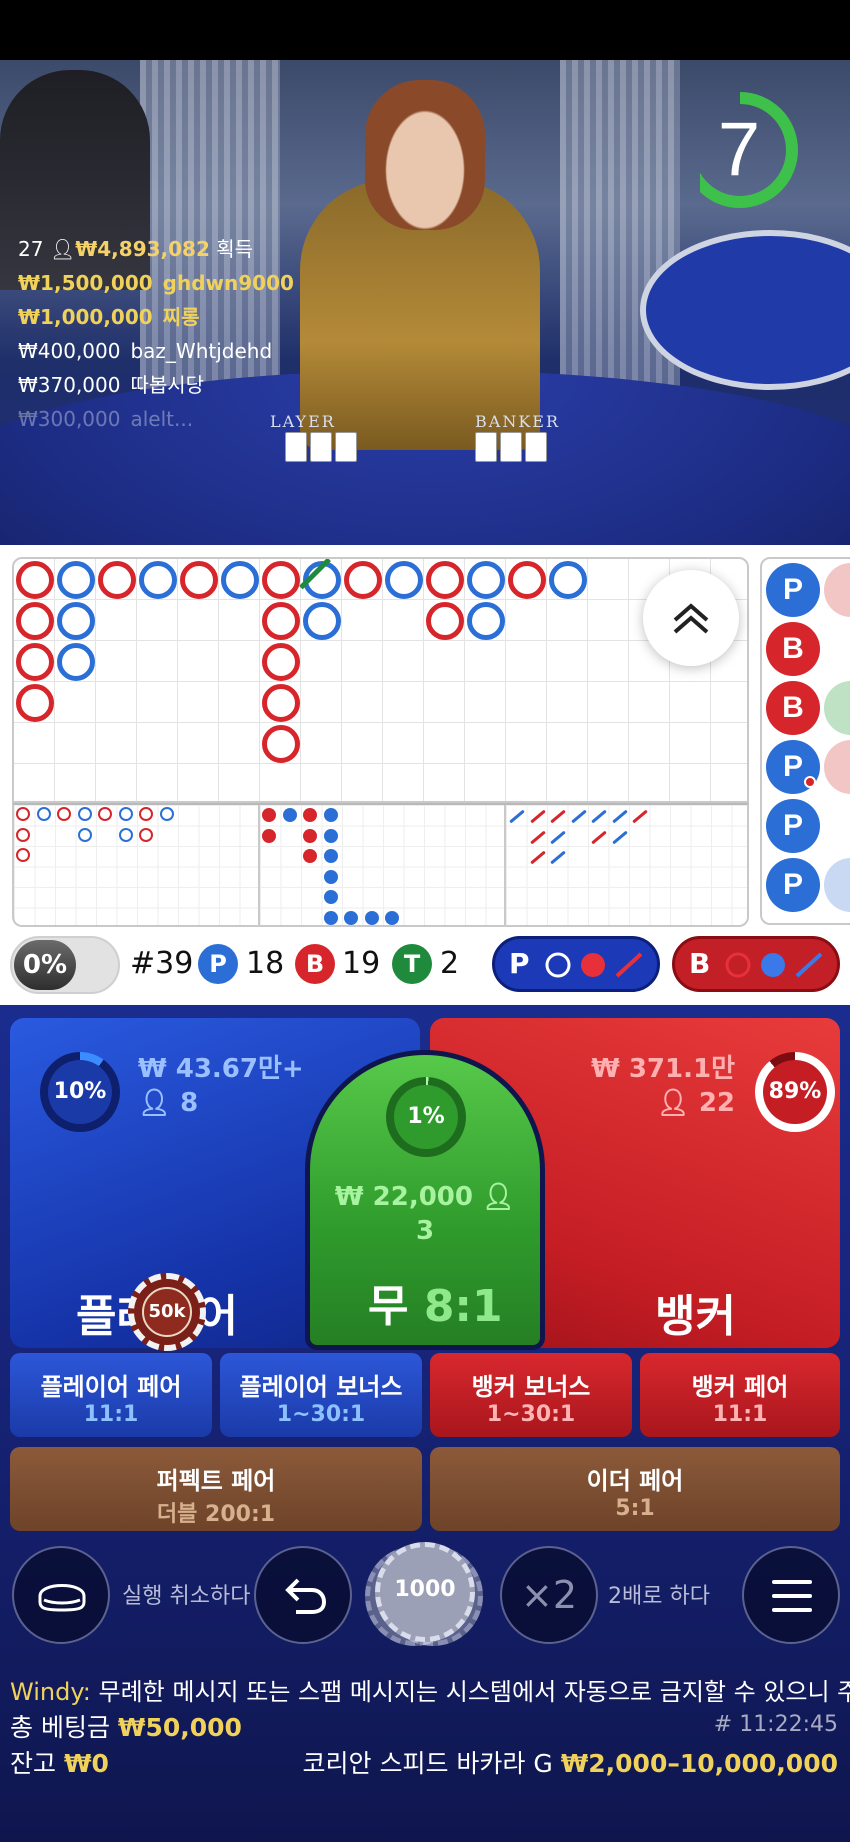  Describe the element at coordinates (594, 965) in the screenshot. I see `predict-icons` at that location.